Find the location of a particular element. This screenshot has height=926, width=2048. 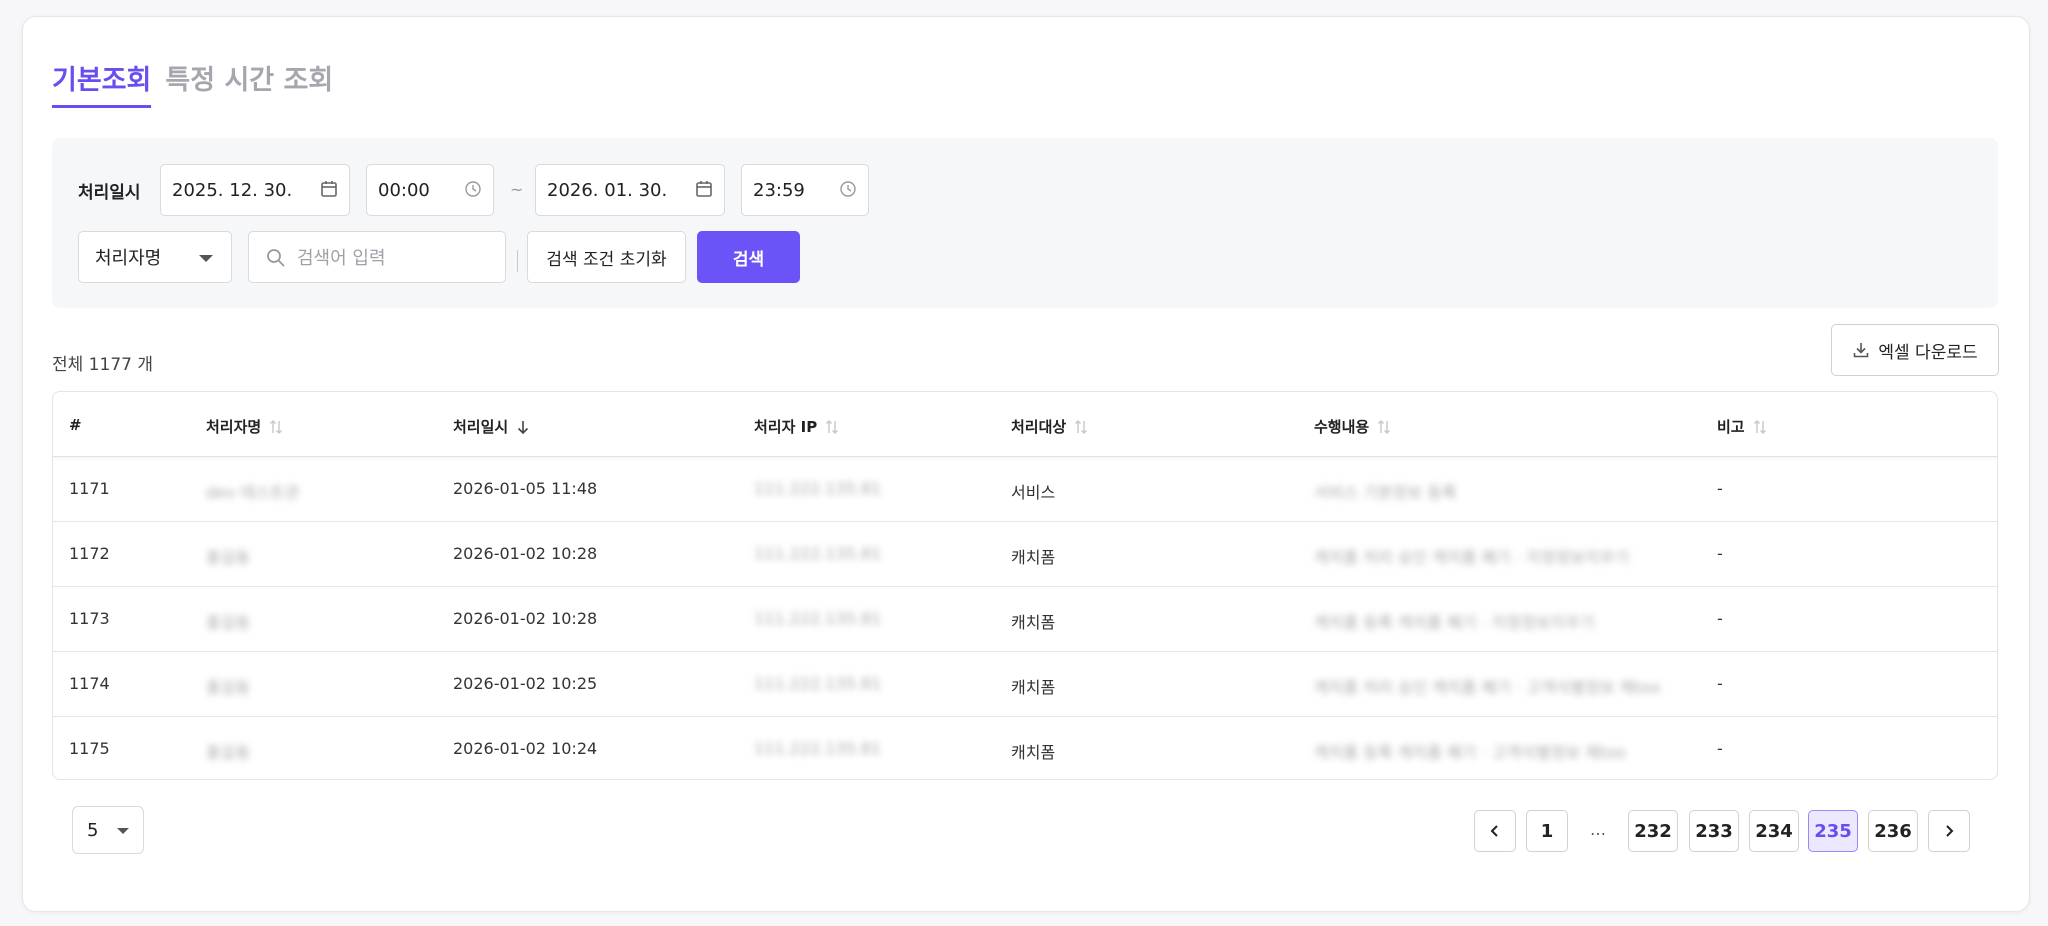

cell-no: 1173 is located at coordinates (89, 618).